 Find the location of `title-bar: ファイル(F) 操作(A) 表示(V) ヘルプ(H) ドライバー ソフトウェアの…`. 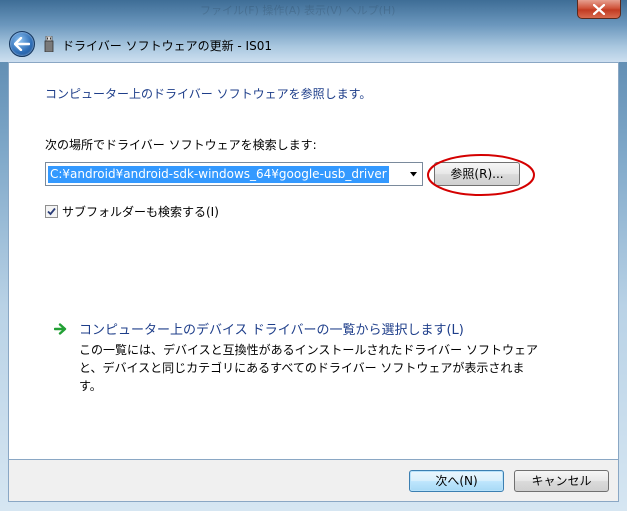

title-bar: ファイル(F) 操作(A) 表示(V) ヘルプ(H) ドライバー ソフトウェアの… is located at coordinates (313, 31).